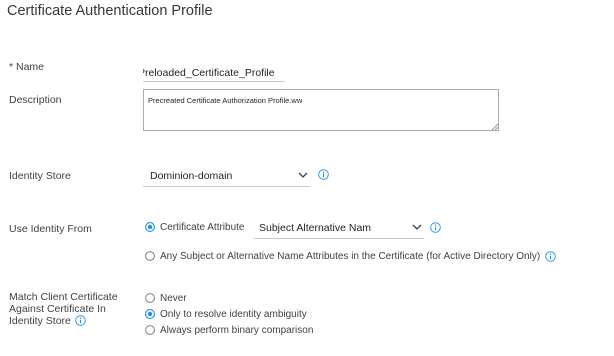  I want to click on option-never-label: Never, so click(173, 298).